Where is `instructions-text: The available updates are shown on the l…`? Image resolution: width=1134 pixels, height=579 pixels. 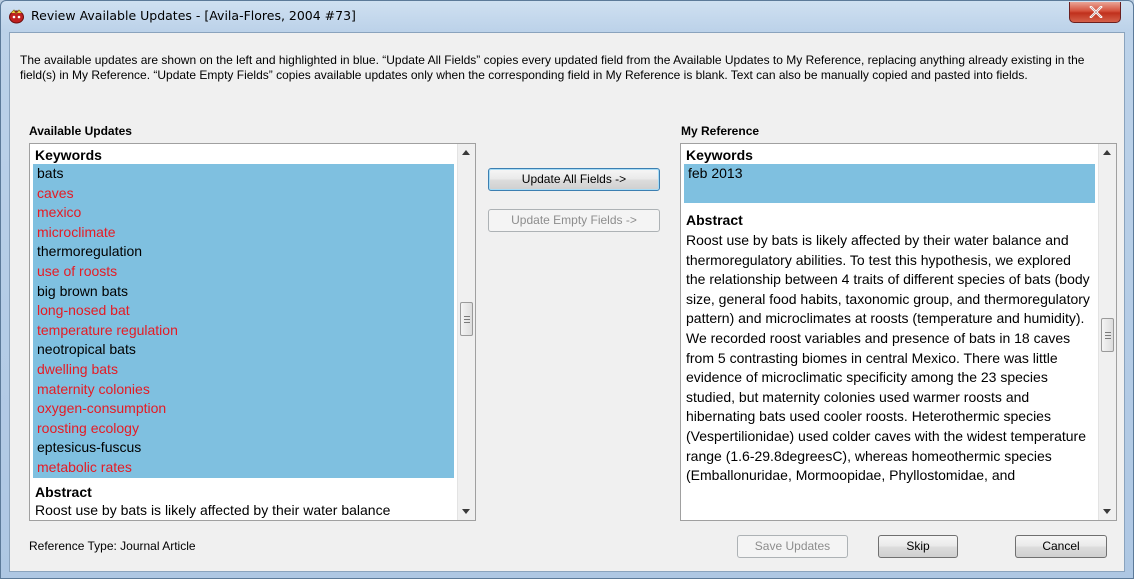 instructions-text: The available updates are shown on the l… is located at coordinates (552, 67).